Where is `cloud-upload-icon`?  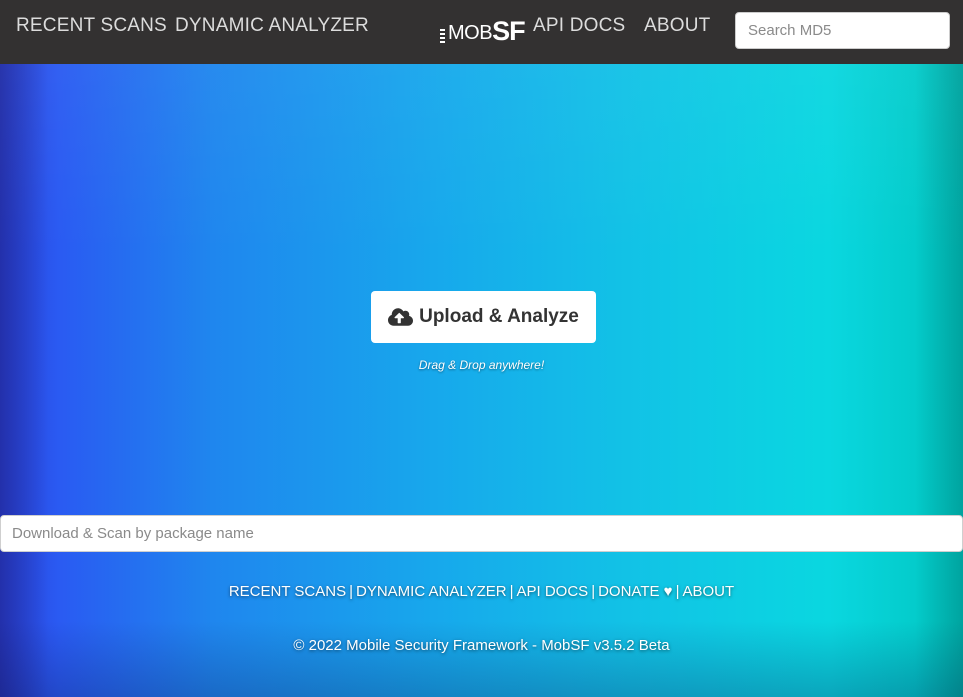 cloud-upload-icon is located at coordinates (401, 317).